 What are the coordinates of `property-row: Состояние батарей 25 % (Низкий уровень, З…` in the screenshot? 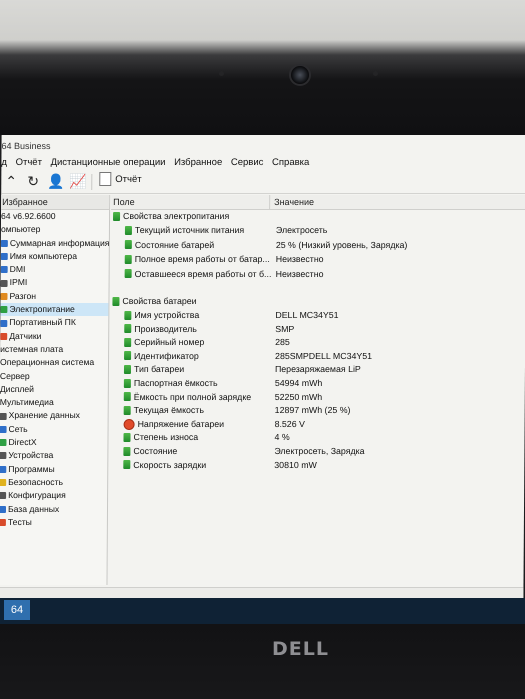 It's located at (318, 247).